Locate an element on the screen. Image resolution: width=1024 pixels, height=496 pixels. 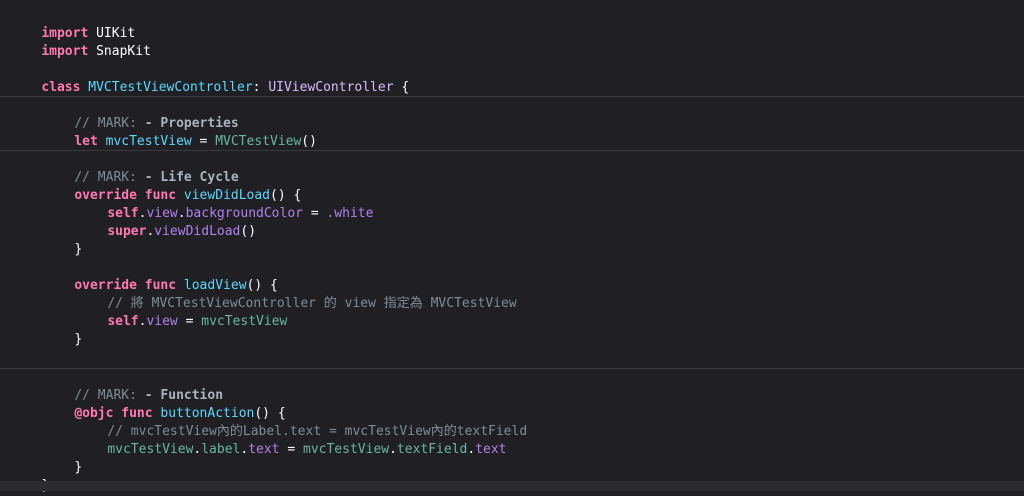
keyword-import: import is located at coordinates (65, 51).